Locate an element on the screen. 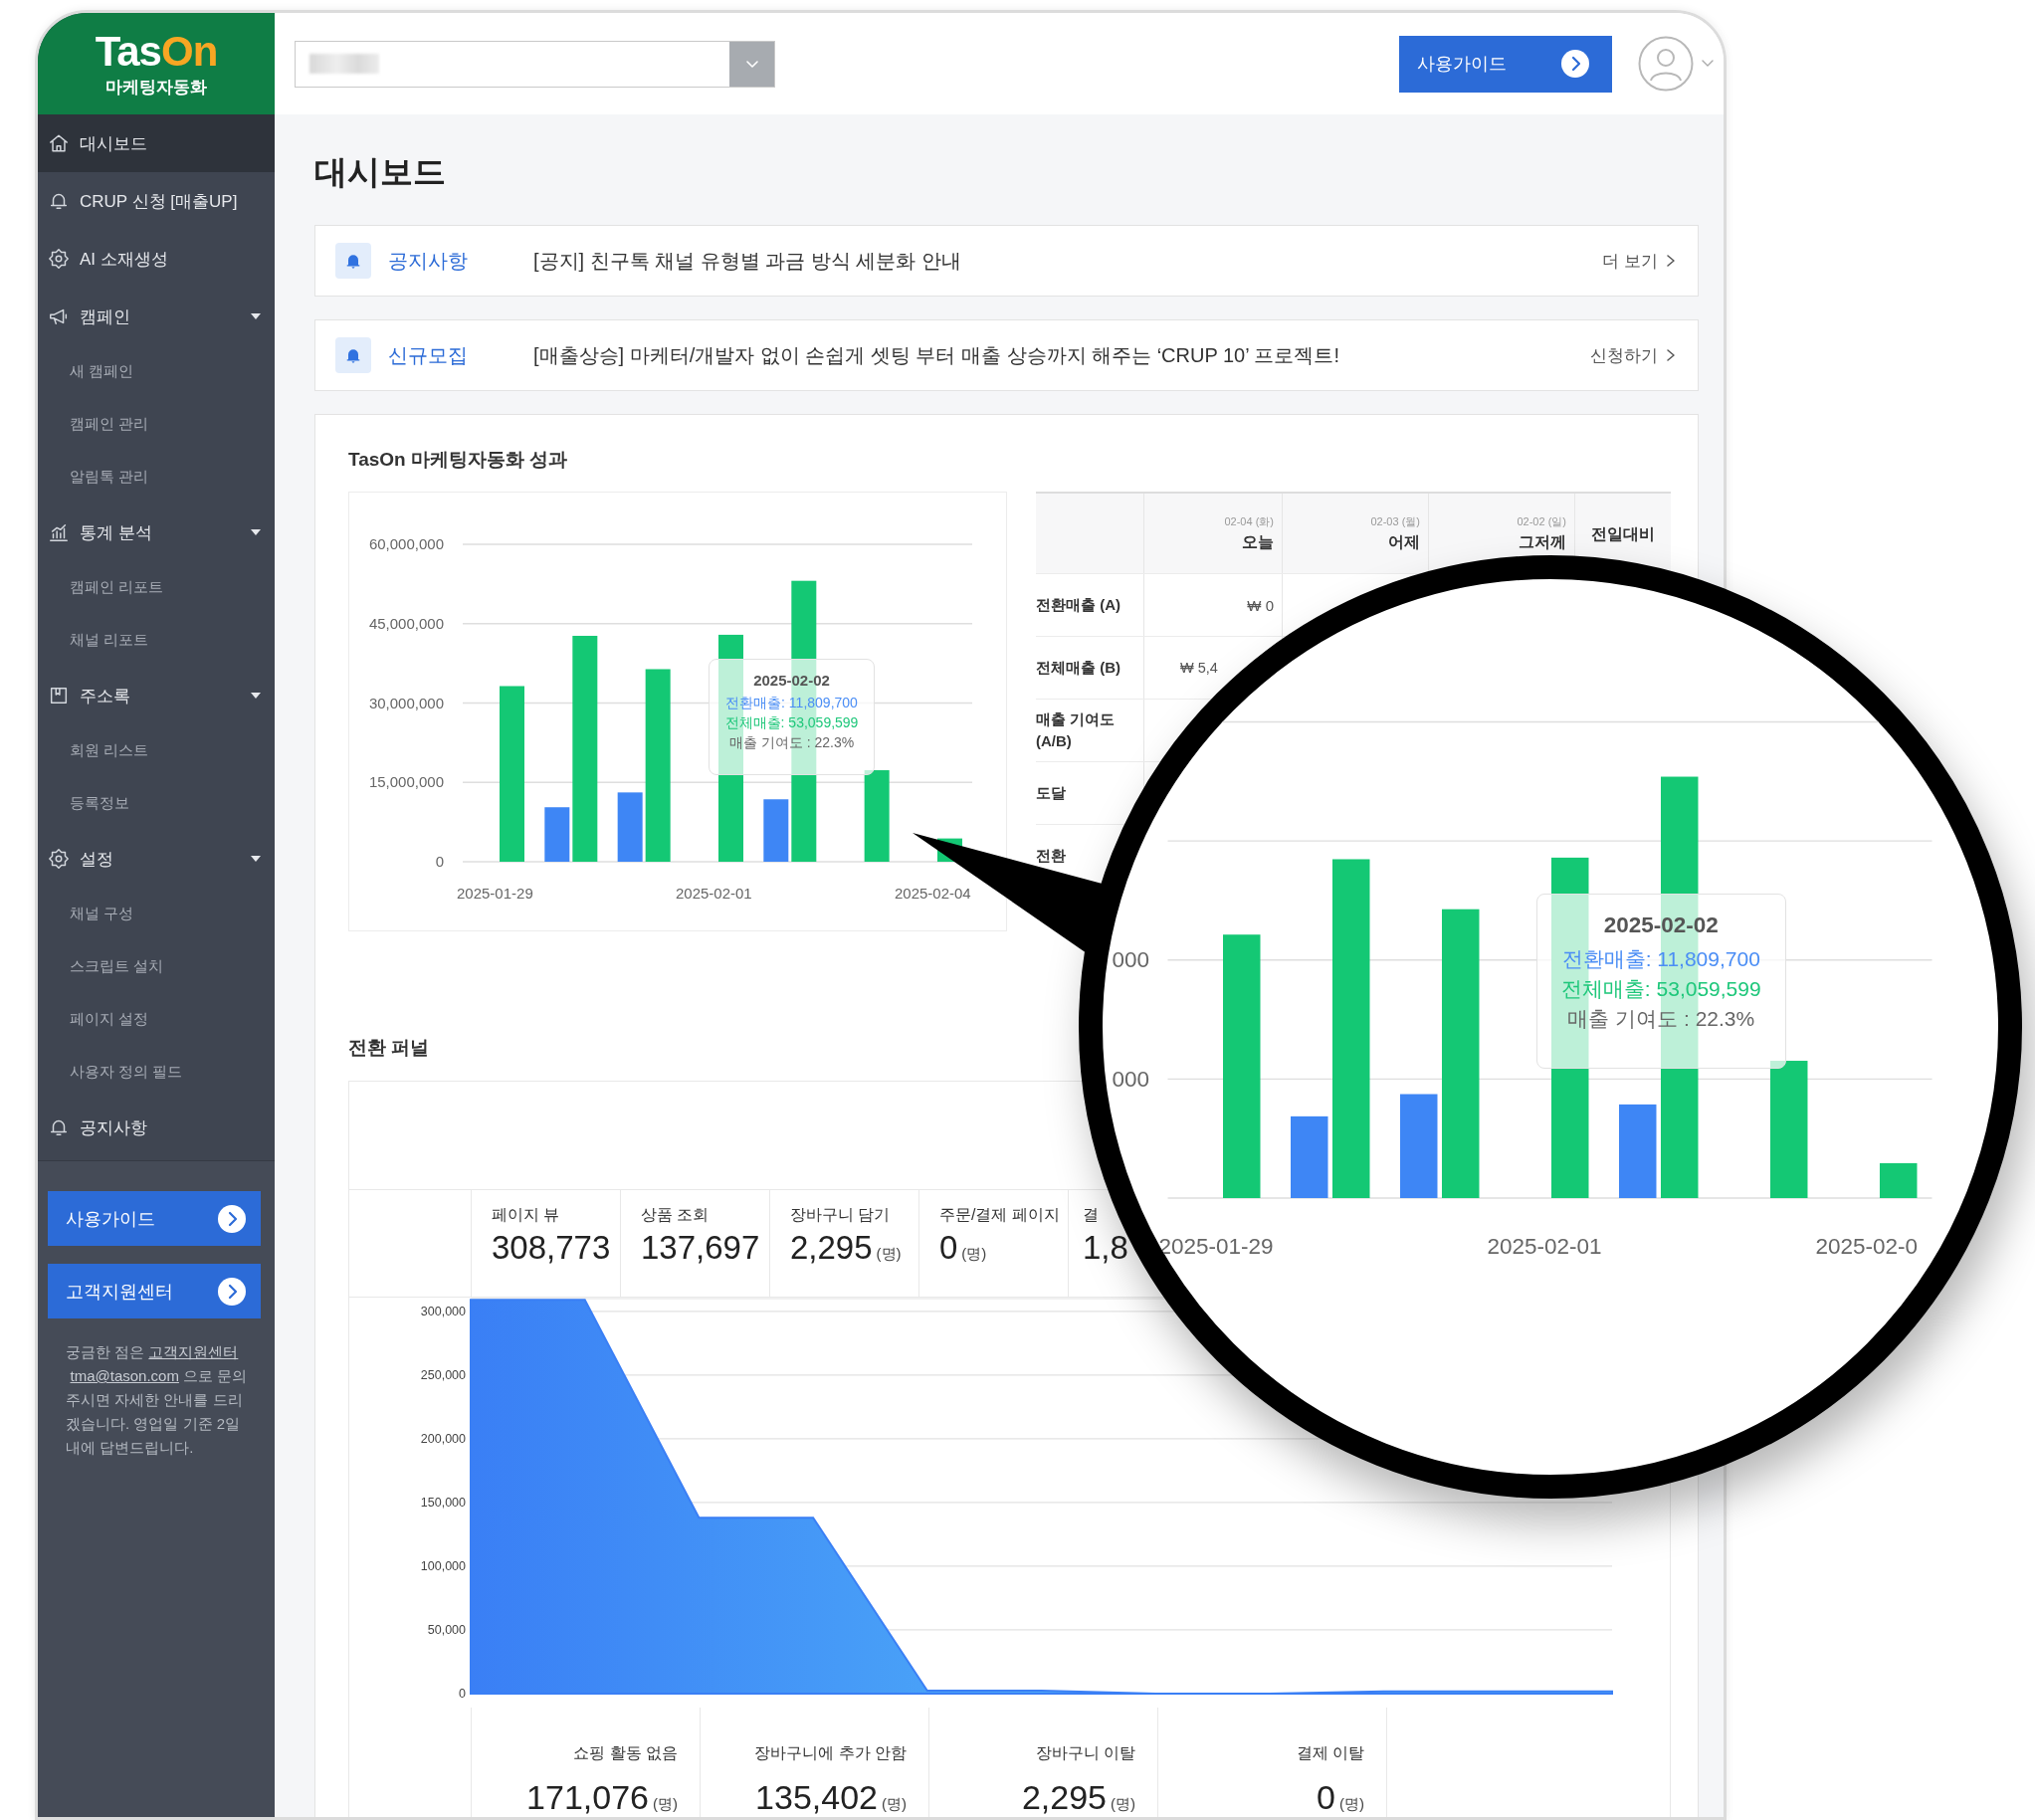 The height and width of the screenshot is (1820, 2035). avatar-icon is located at coordinates (1666, 64).